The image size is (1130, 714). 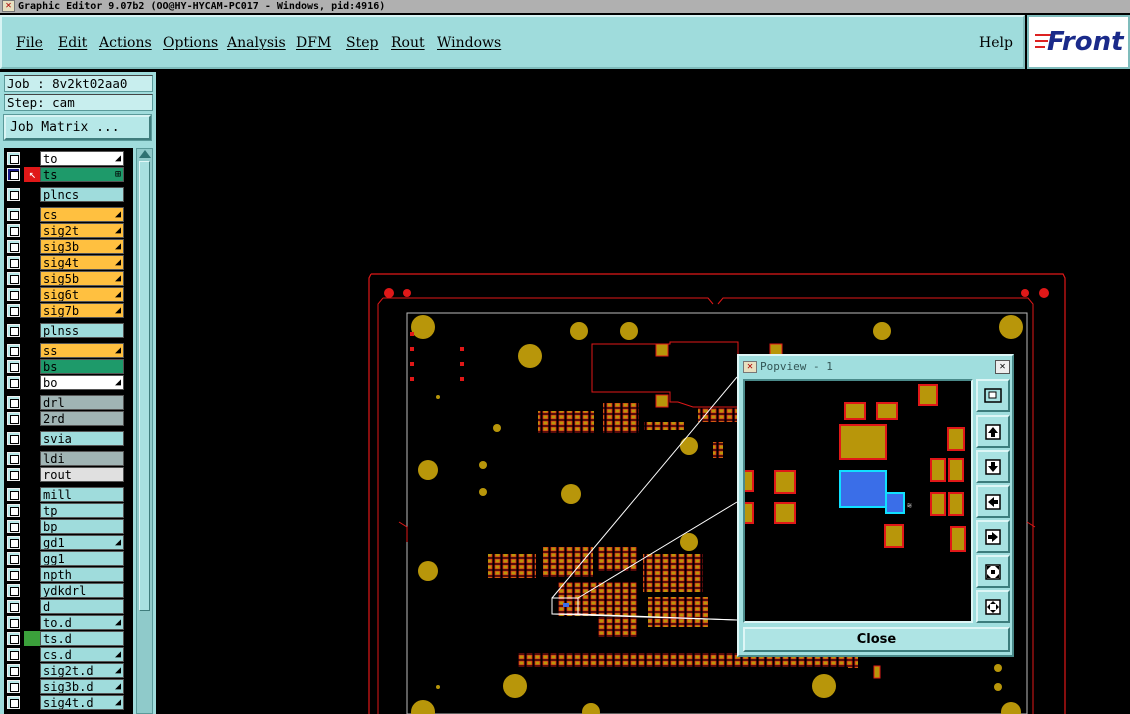 I want to click on layer-name: mill, so click(x=82, y=494).